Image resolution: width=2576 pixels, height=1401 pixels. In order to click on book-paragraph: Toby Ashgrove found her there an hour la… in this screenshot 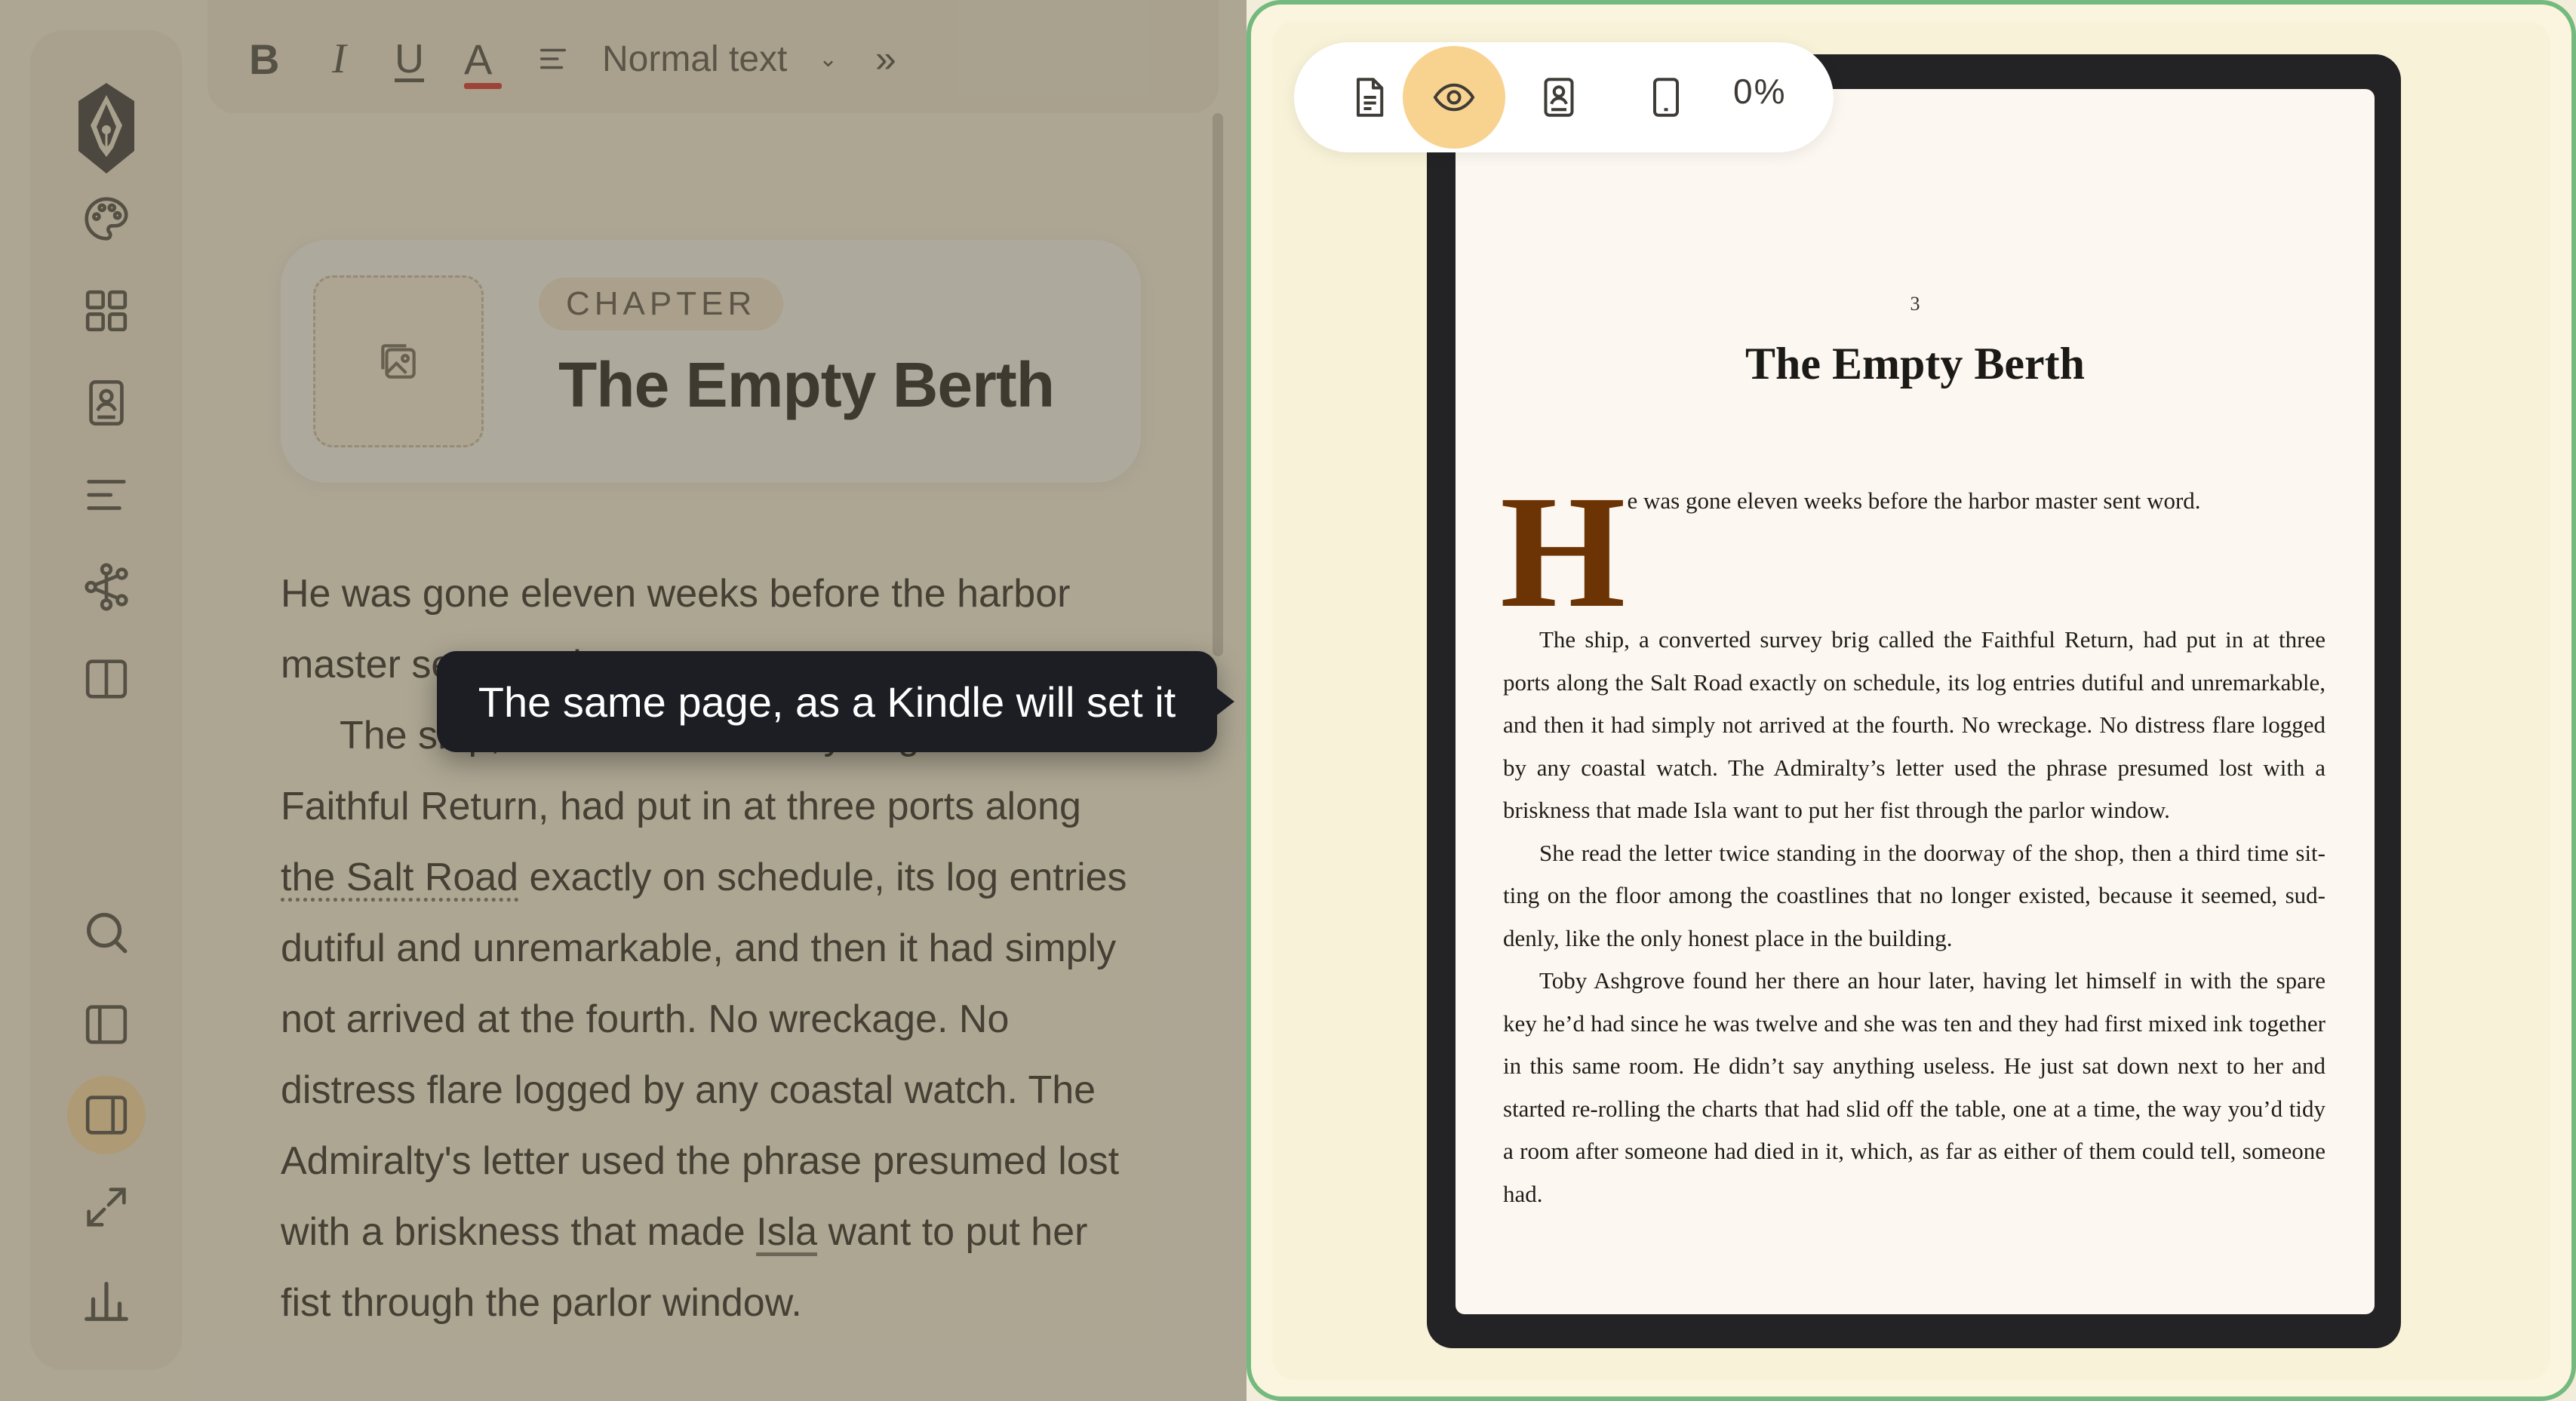, I will do `click(1914, 1087)`.